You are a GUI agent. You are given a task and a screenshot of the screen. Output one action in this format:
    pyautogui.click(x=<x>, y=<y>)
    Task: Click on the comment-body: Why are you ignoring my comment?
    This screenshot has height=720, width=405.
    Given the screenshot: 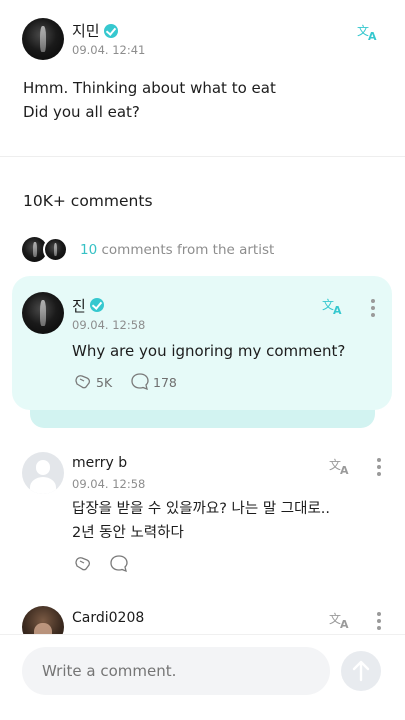 What is the action you would take?
    pyautogui.click(x=209, y=351)
    